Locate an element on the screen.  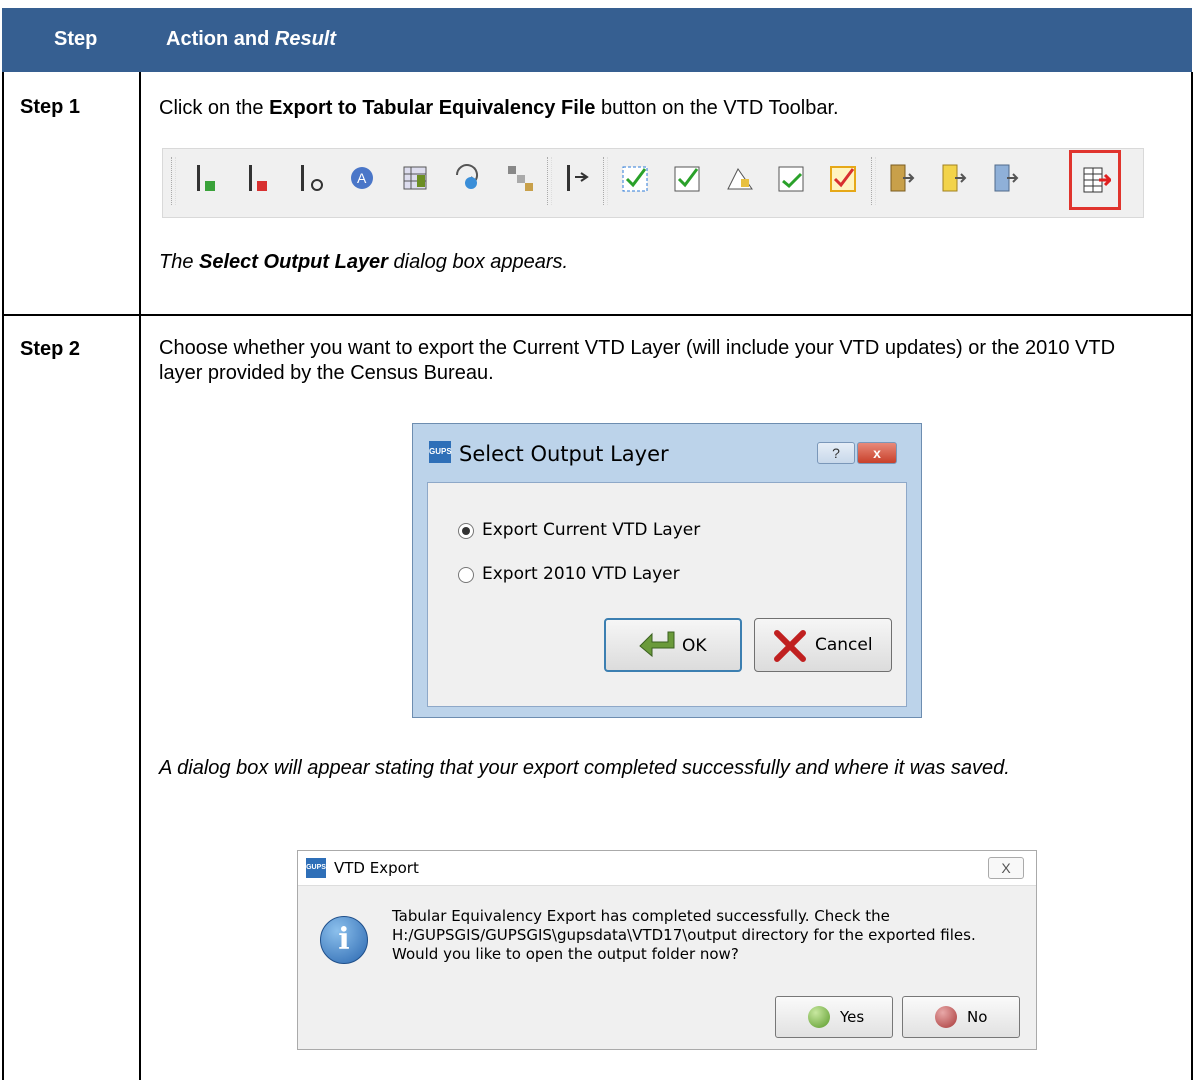
ok-arrow-icon is located at coordinates (657, 644).